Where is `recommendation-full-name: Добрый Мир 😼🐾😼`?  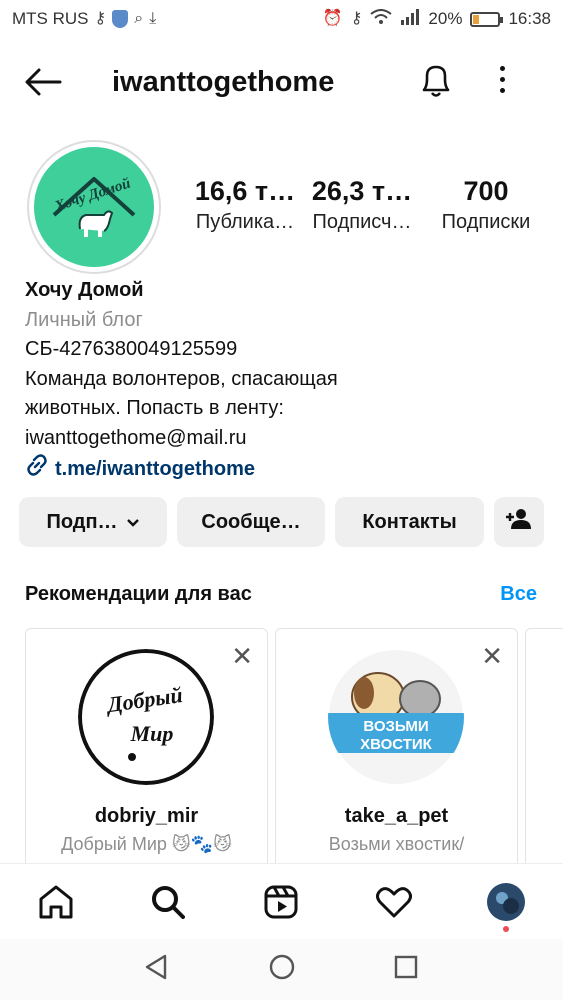 recommendation-full-name: Добрый Мир 😼🐾😼 is located at coordinates (146, 844).